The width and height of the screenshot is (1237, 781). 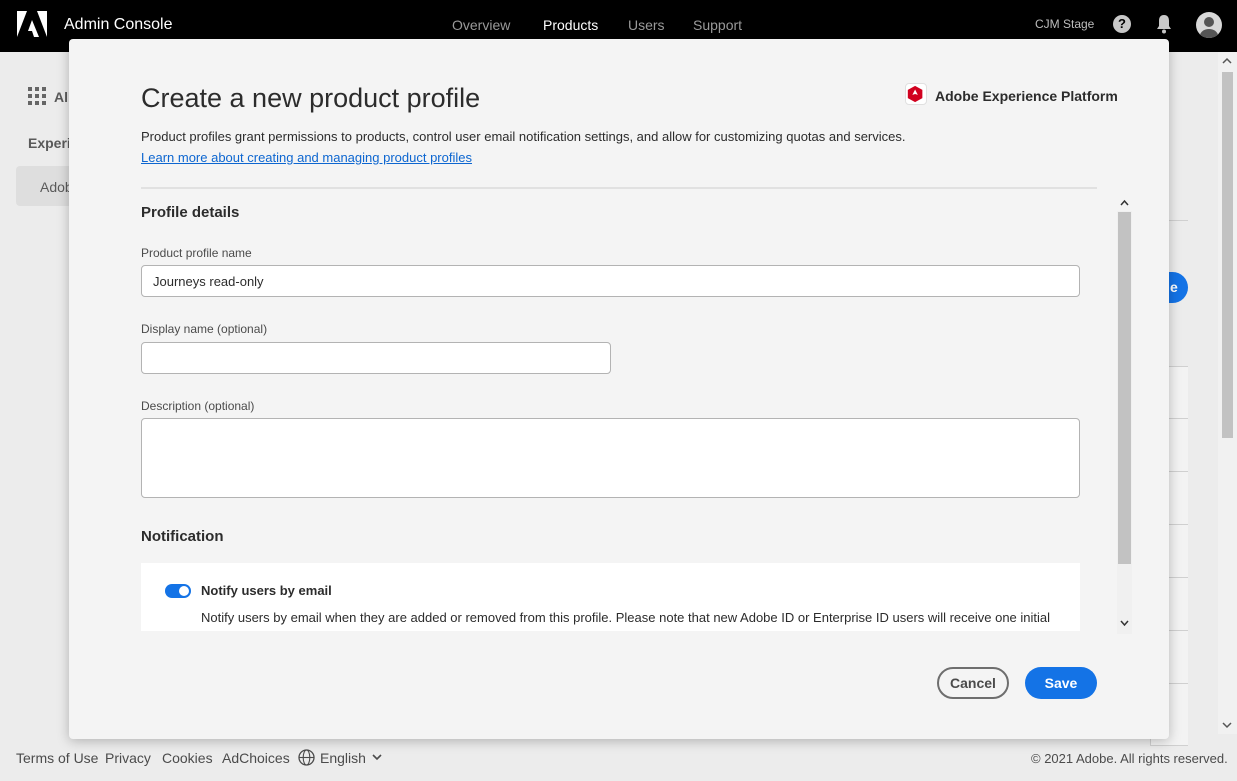 I want to click on nav-users: Users, so click(x=646, y=25).